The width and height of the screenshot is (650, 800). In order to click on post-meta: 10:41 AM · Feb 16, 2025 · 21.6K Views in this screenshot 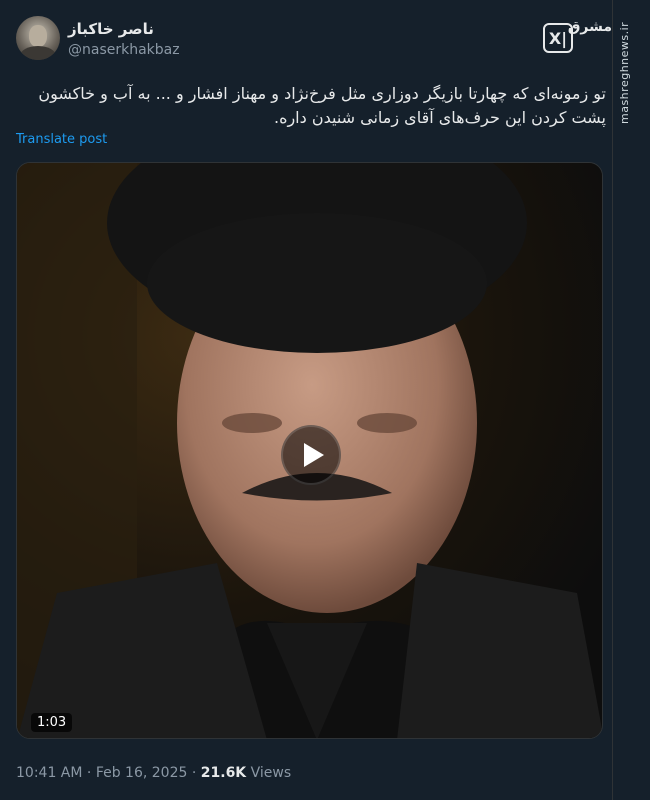, I will do `click(153, 773)`.